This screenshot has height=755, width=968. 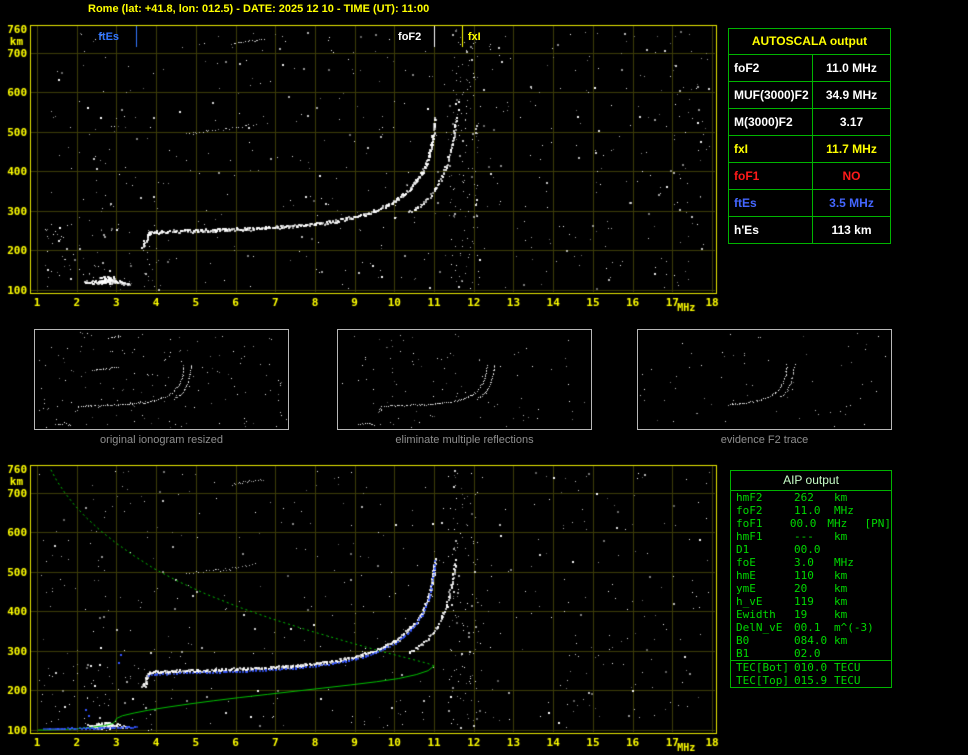 What do you see at coordinates (771, 230) in the screenshot?
I see `autoscala-row-label: h'Es` at bounding box center [771, 230].